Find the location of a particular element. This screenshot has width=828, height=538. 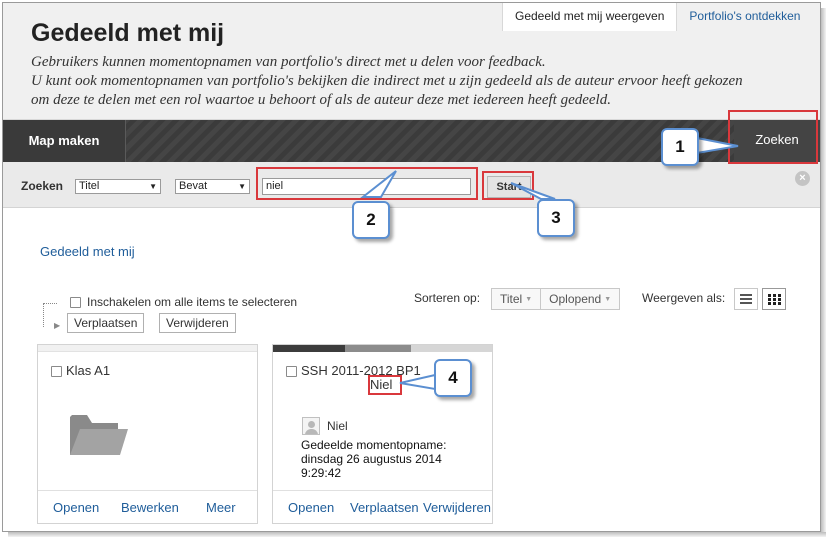

edit-link: Bewerken is located at coordinates (150, 507).